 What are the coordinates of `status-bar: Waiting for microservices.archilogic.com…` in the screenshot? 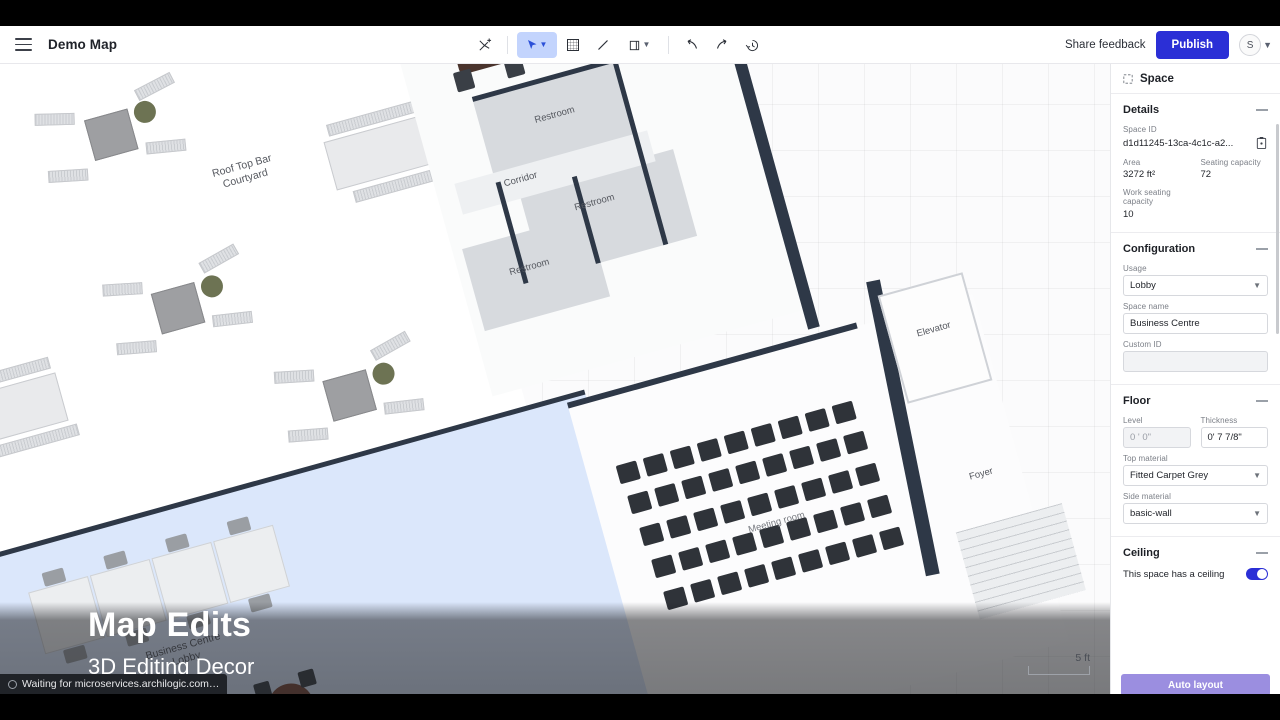 It's located at (114, 684).